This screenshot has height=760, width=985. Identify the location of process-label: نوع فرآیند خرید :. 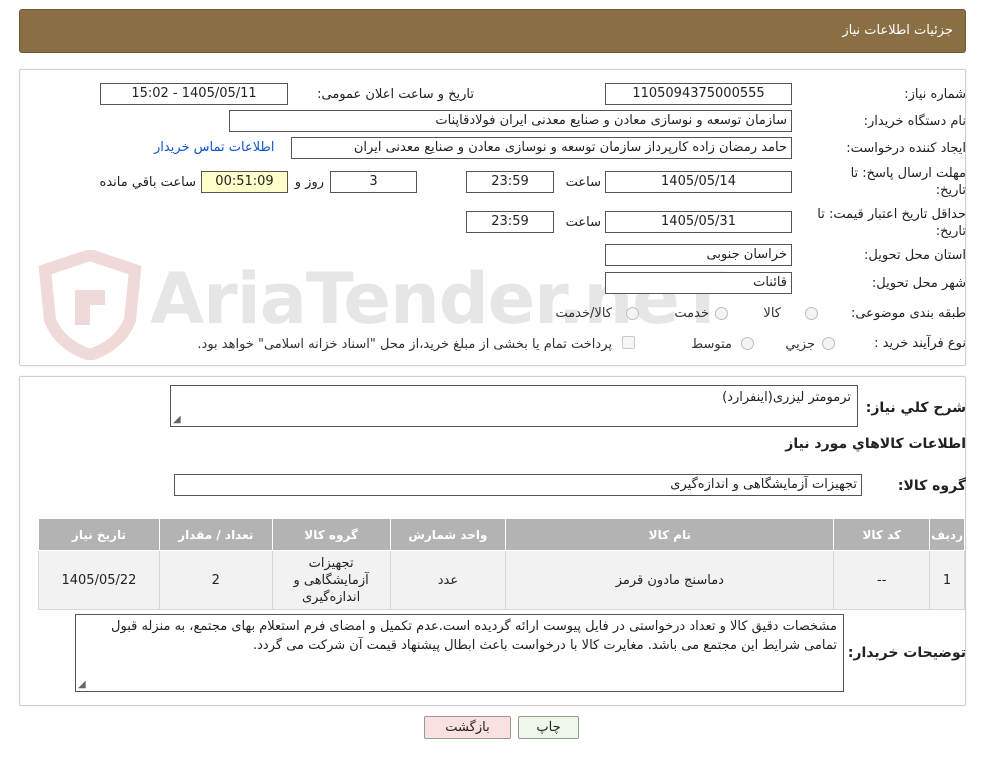
(920, 343).